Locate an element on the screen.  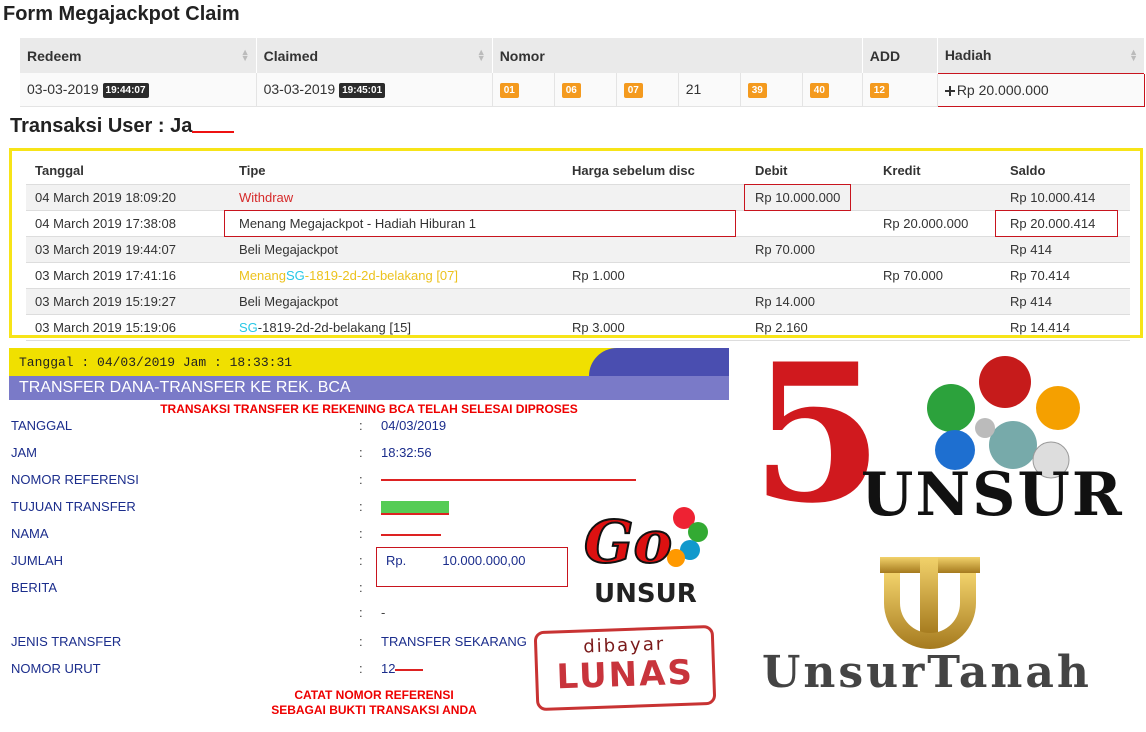
nomor-cell: 39 is located at coordinates (771, 90).